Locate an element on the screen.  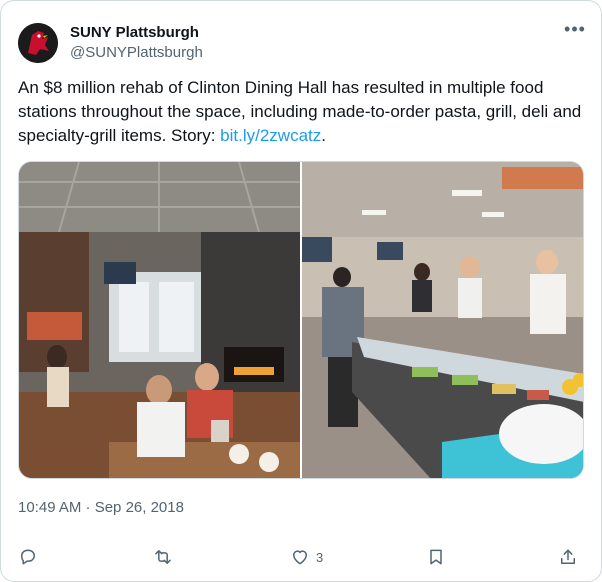
author-names: SUNY Plattsburgh @SUNYPlattsburgh is located at coordinates (136, 43).